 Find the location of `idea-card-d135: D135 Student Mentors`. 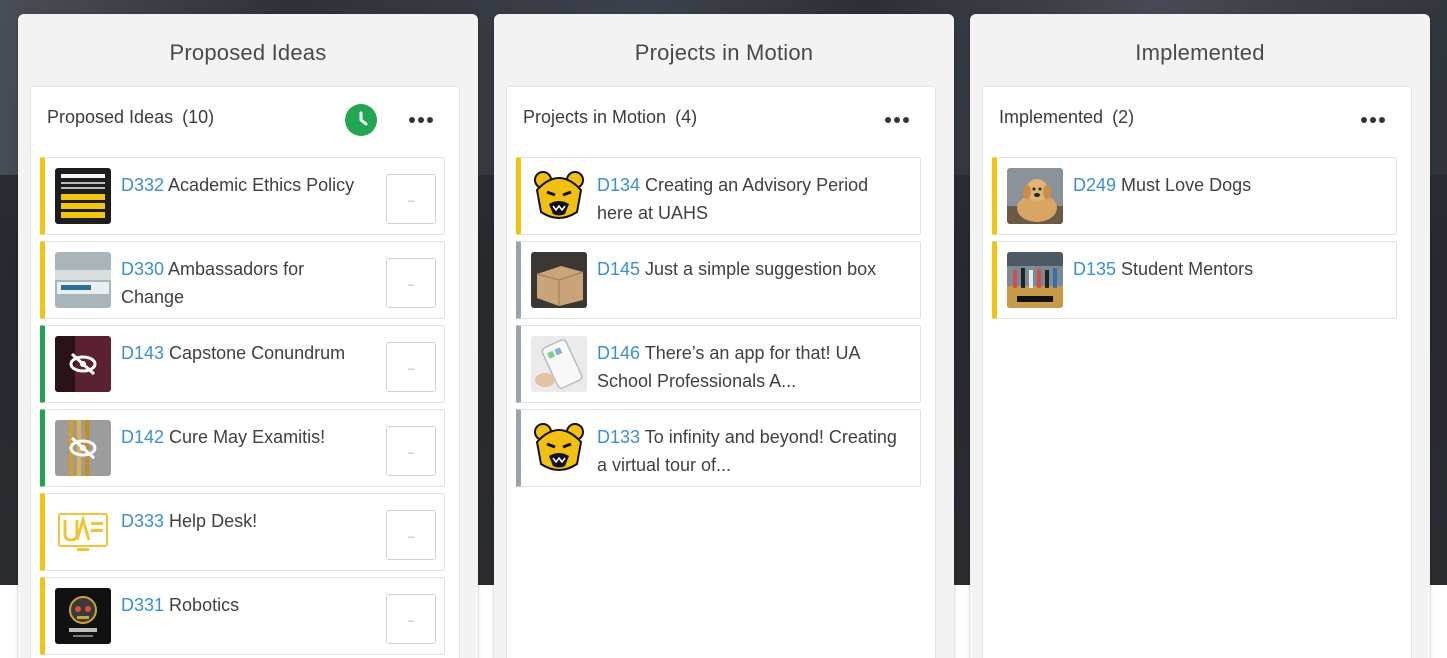

idea-card-d135: D135 Student Mentors is located at coordinates (1194, 280).